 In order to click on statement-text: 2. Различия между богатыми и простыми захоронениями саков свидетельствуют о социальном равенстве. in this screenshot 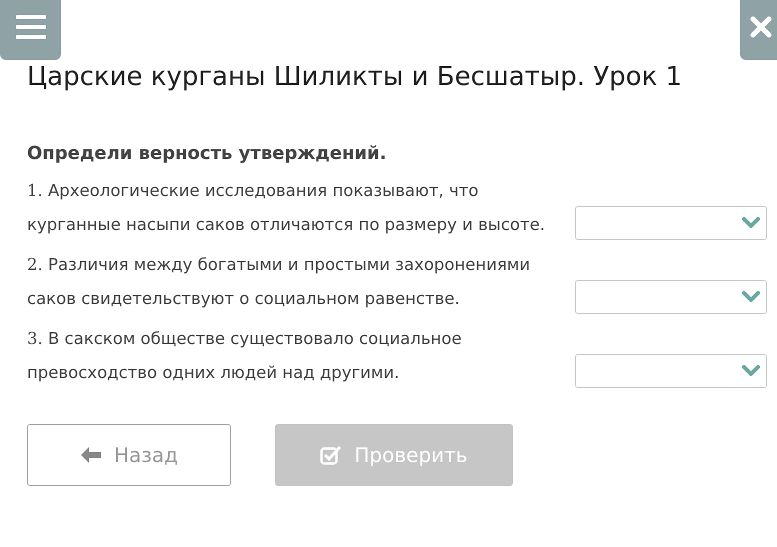, I will do `click(279, 282)`.